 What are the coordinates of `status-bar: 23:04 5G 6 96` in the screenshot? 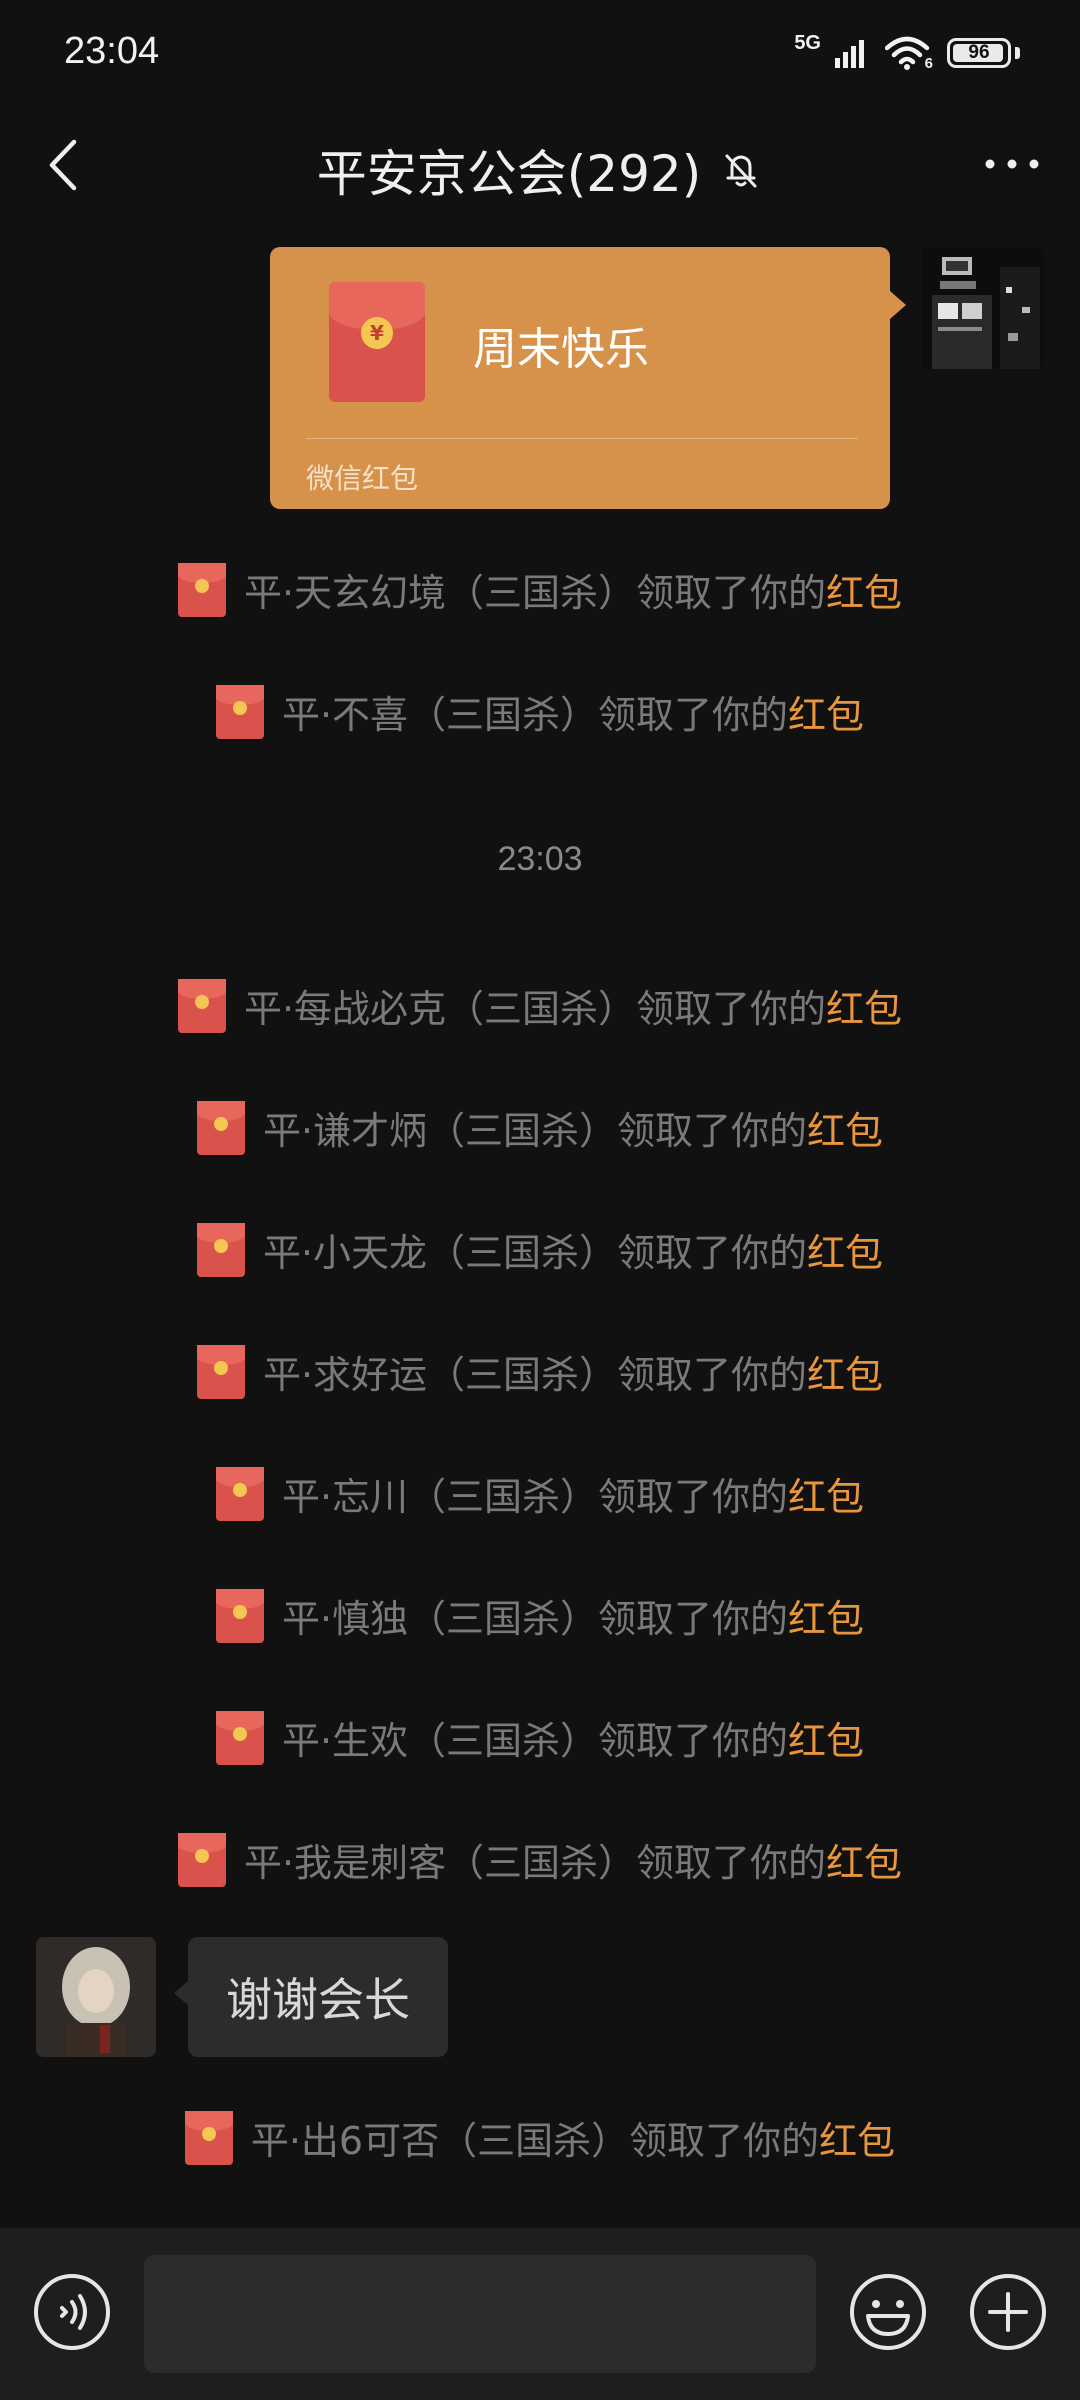 It's located at (540, 55).